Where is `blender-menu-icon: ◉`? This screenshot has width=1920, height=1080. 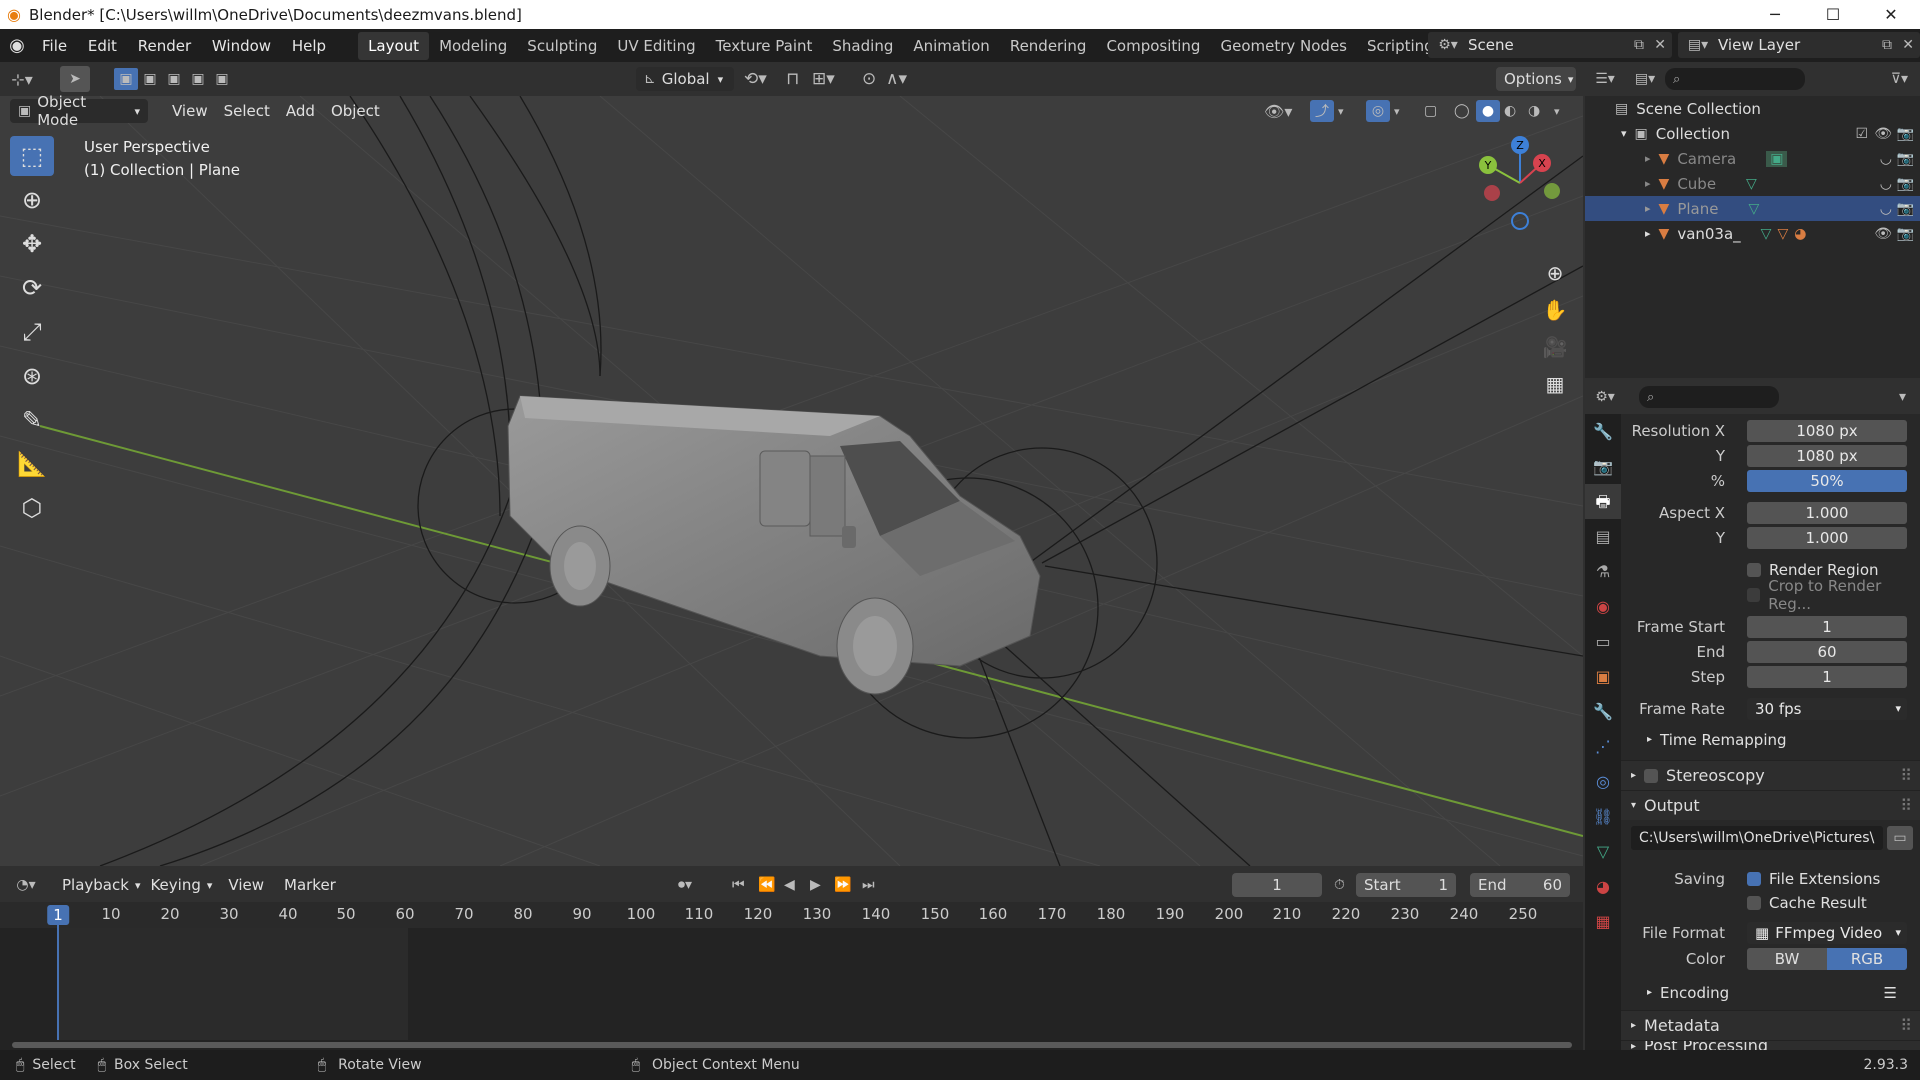 blender-menu-icon: ◉ is located at coordinates (17, 45).